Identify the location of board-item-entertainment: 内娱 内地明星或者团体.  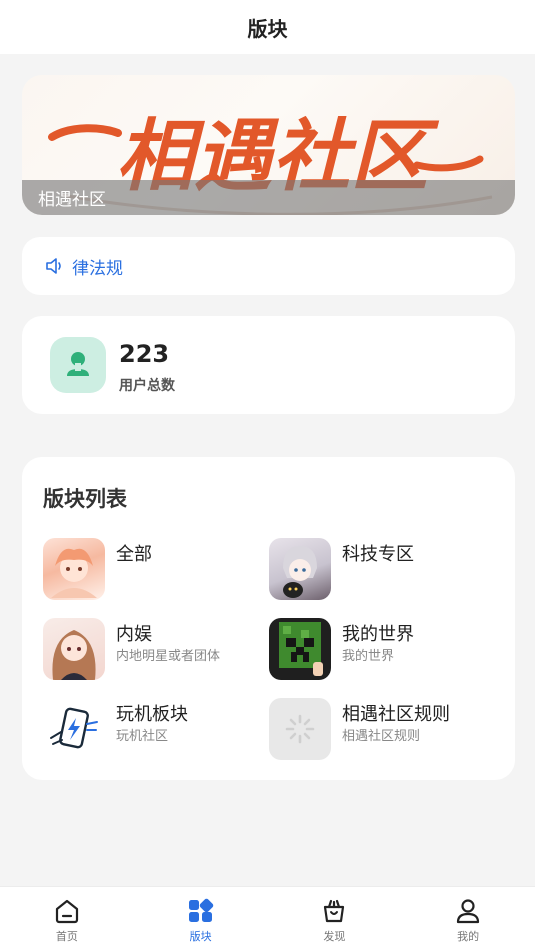
(153, 649).